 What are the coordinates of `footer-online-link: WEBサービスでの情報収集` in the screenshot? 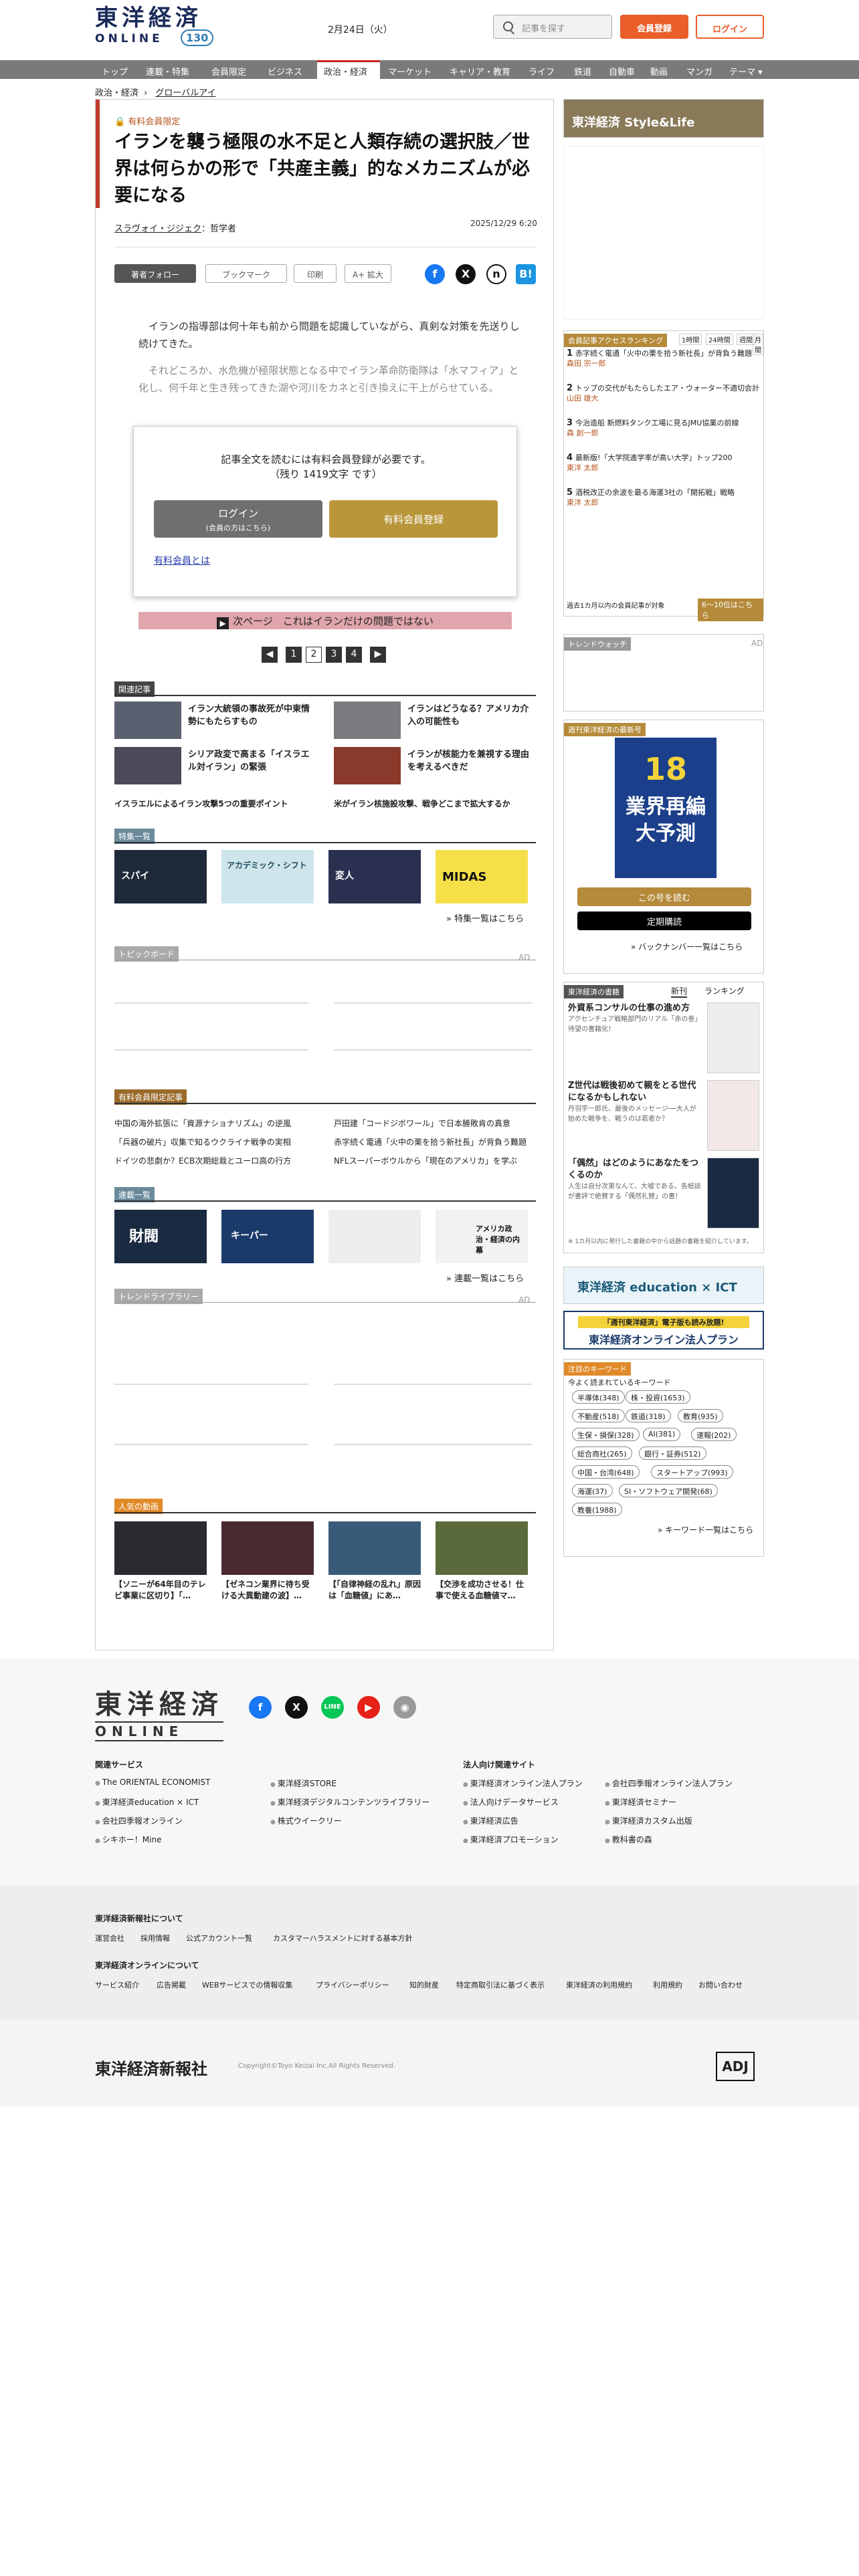 It's located at (247, 1985).